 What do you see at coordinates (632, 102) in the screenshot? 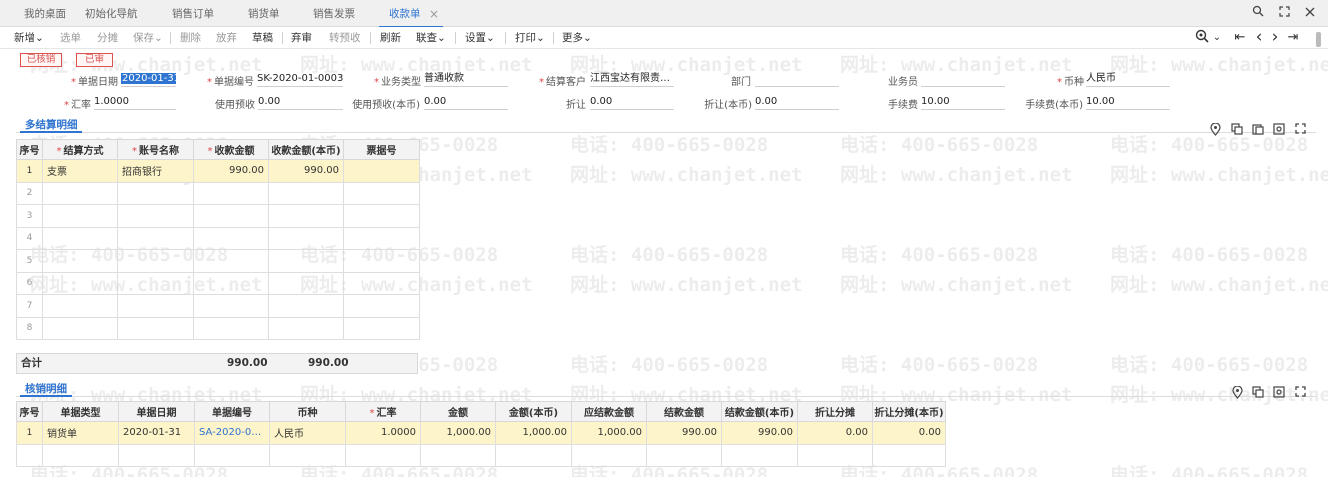
I see `discount-field: 0.00` at bounding box center [632, 102].